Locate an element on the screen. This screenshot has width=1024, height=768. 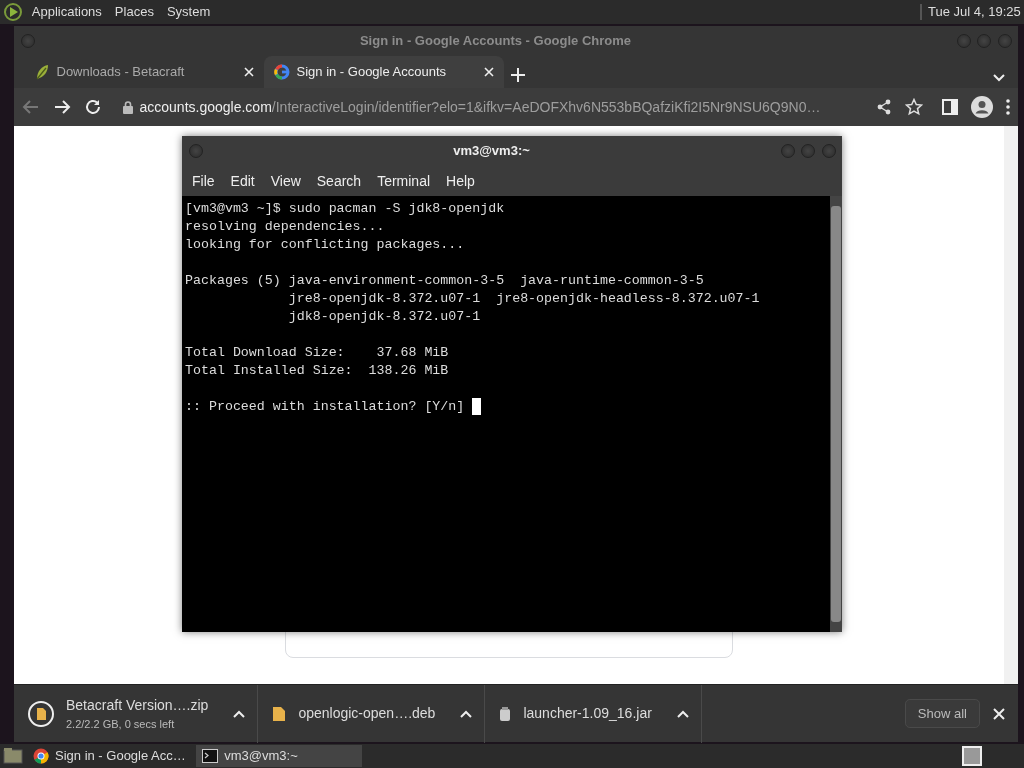
bookmark-star-icon is located at coordinates (913, 107).